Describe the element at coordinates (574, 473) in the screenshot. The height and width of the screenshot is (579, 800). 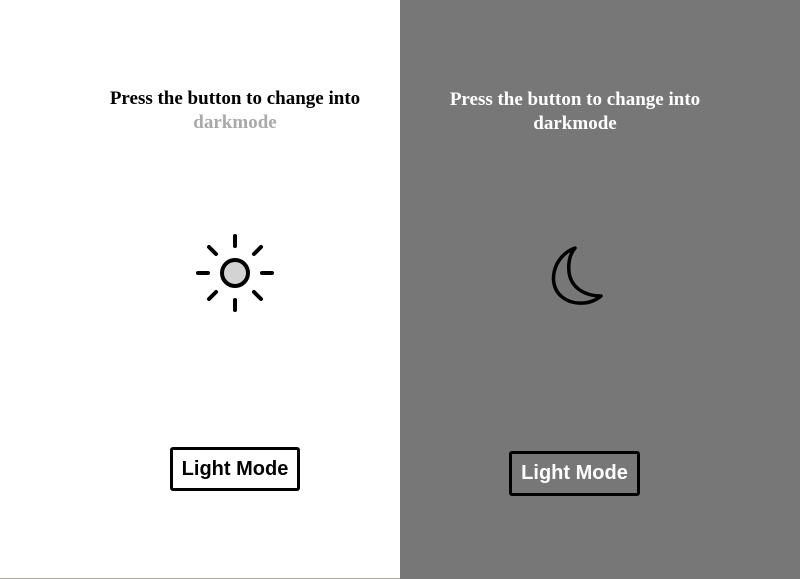
I see `dark-panel-light-mode-button: Light Mode` at that location.